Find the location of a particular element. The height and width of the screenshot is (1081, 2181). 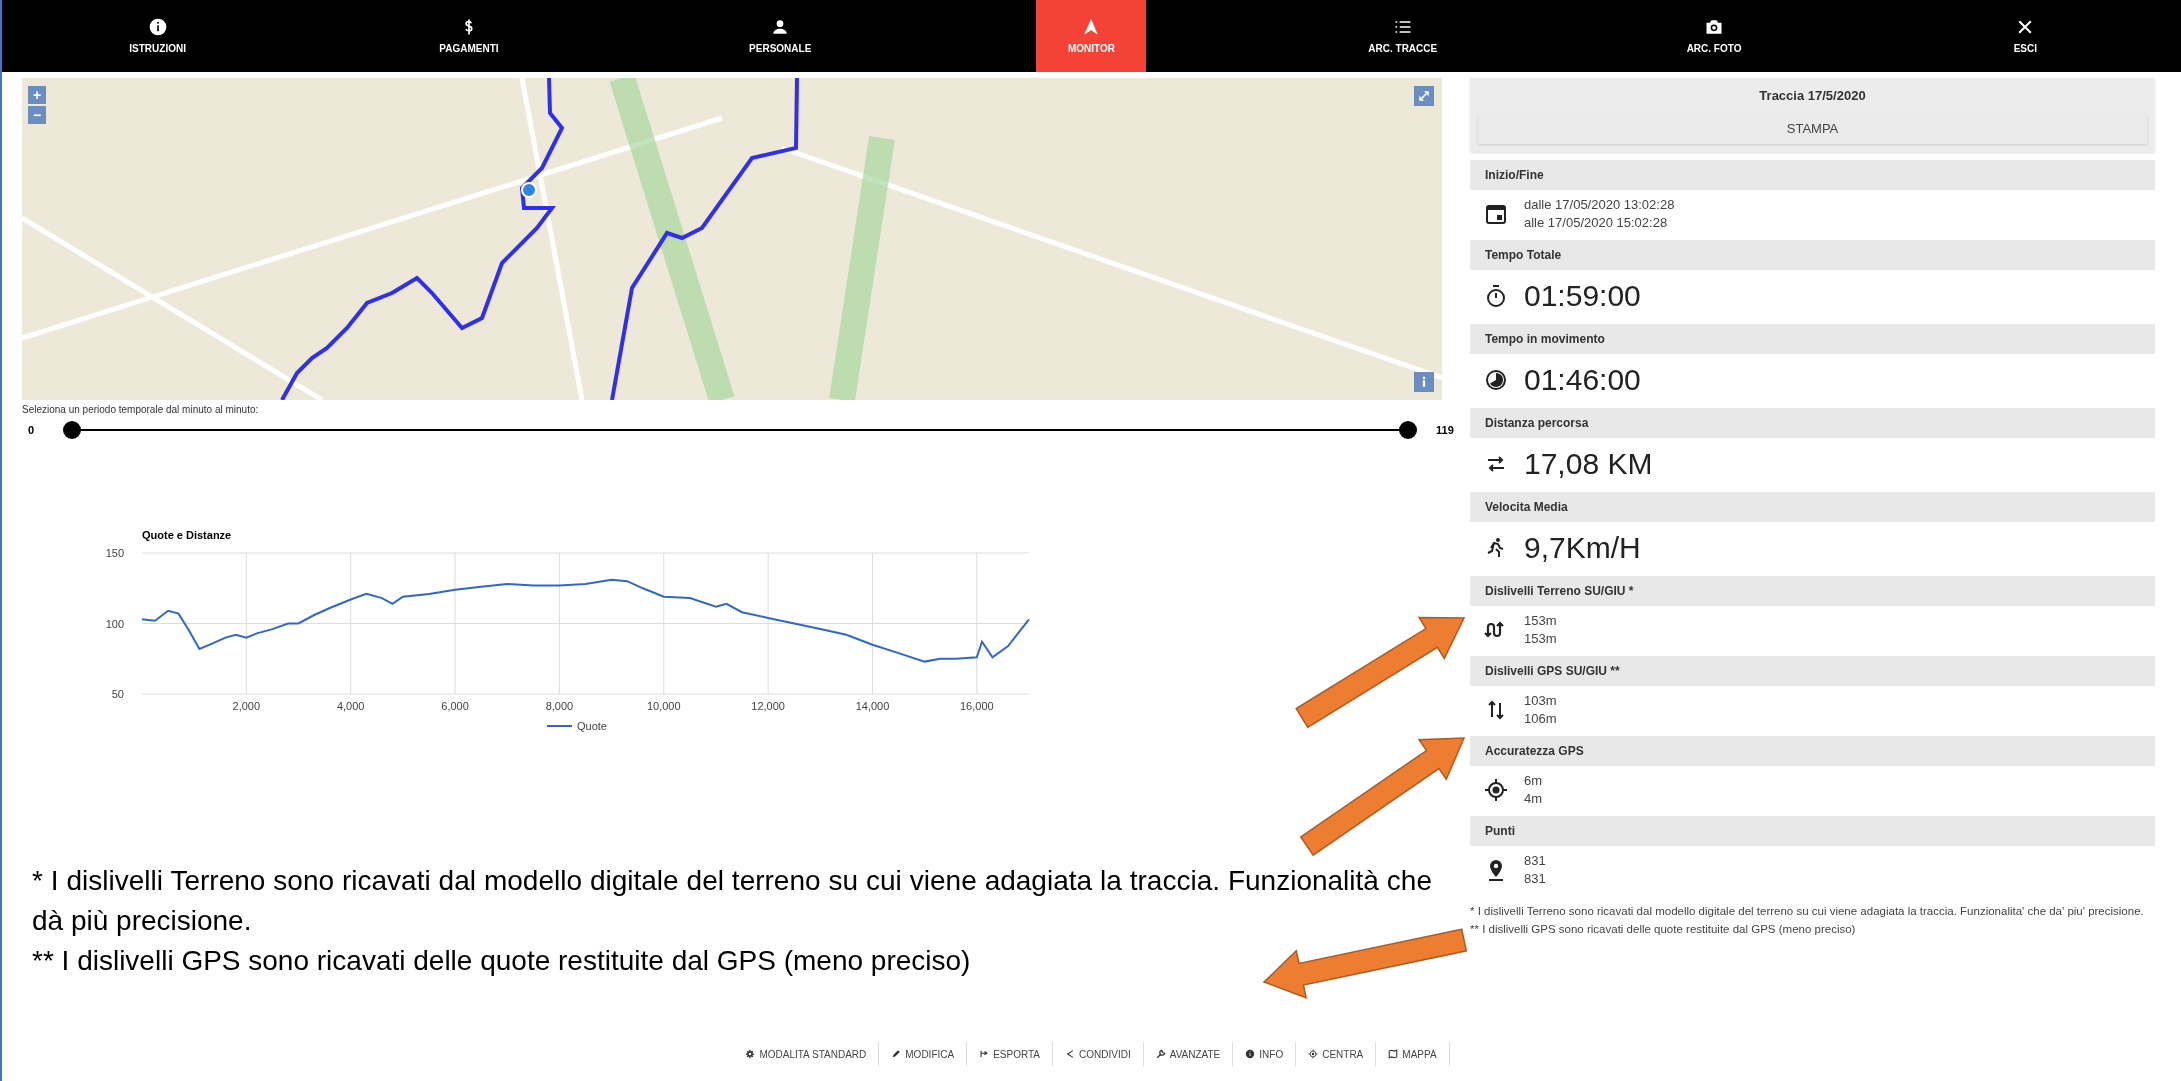

range-slider is located at coordinates (740, 430).